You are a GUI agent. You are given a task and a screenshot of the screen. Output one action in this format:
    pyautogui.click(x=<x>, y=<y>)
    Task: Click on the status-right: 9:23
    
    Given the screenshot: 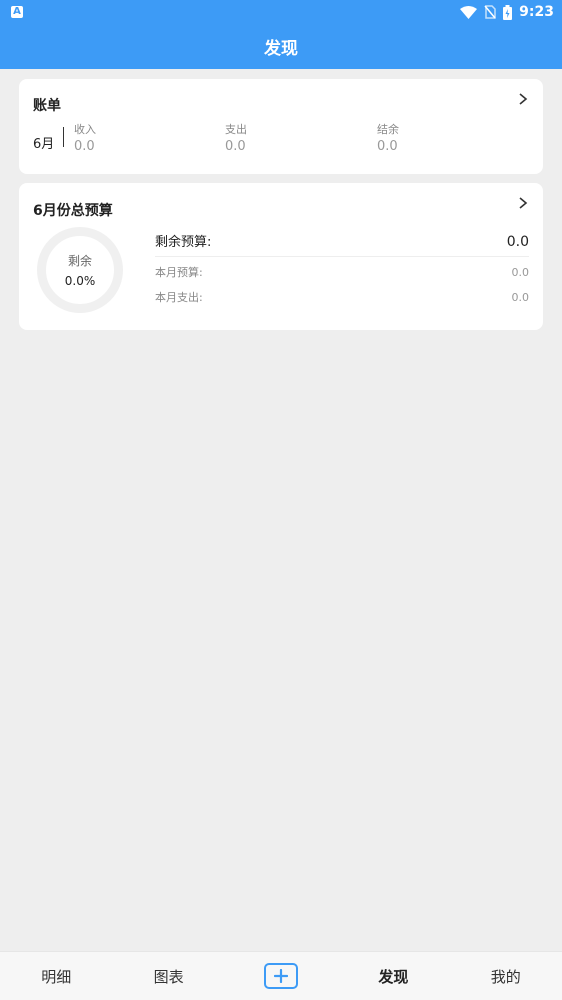 What is the action you would take?
    pyautogui.click(x=507, y=12)
    